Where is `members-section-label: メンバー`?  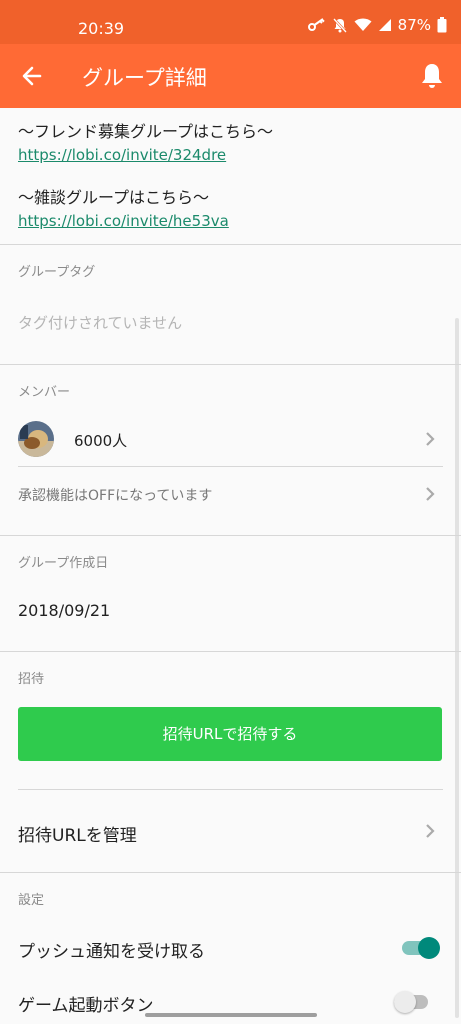
members-section-label: メンバー is located at coordinates (44, 392).